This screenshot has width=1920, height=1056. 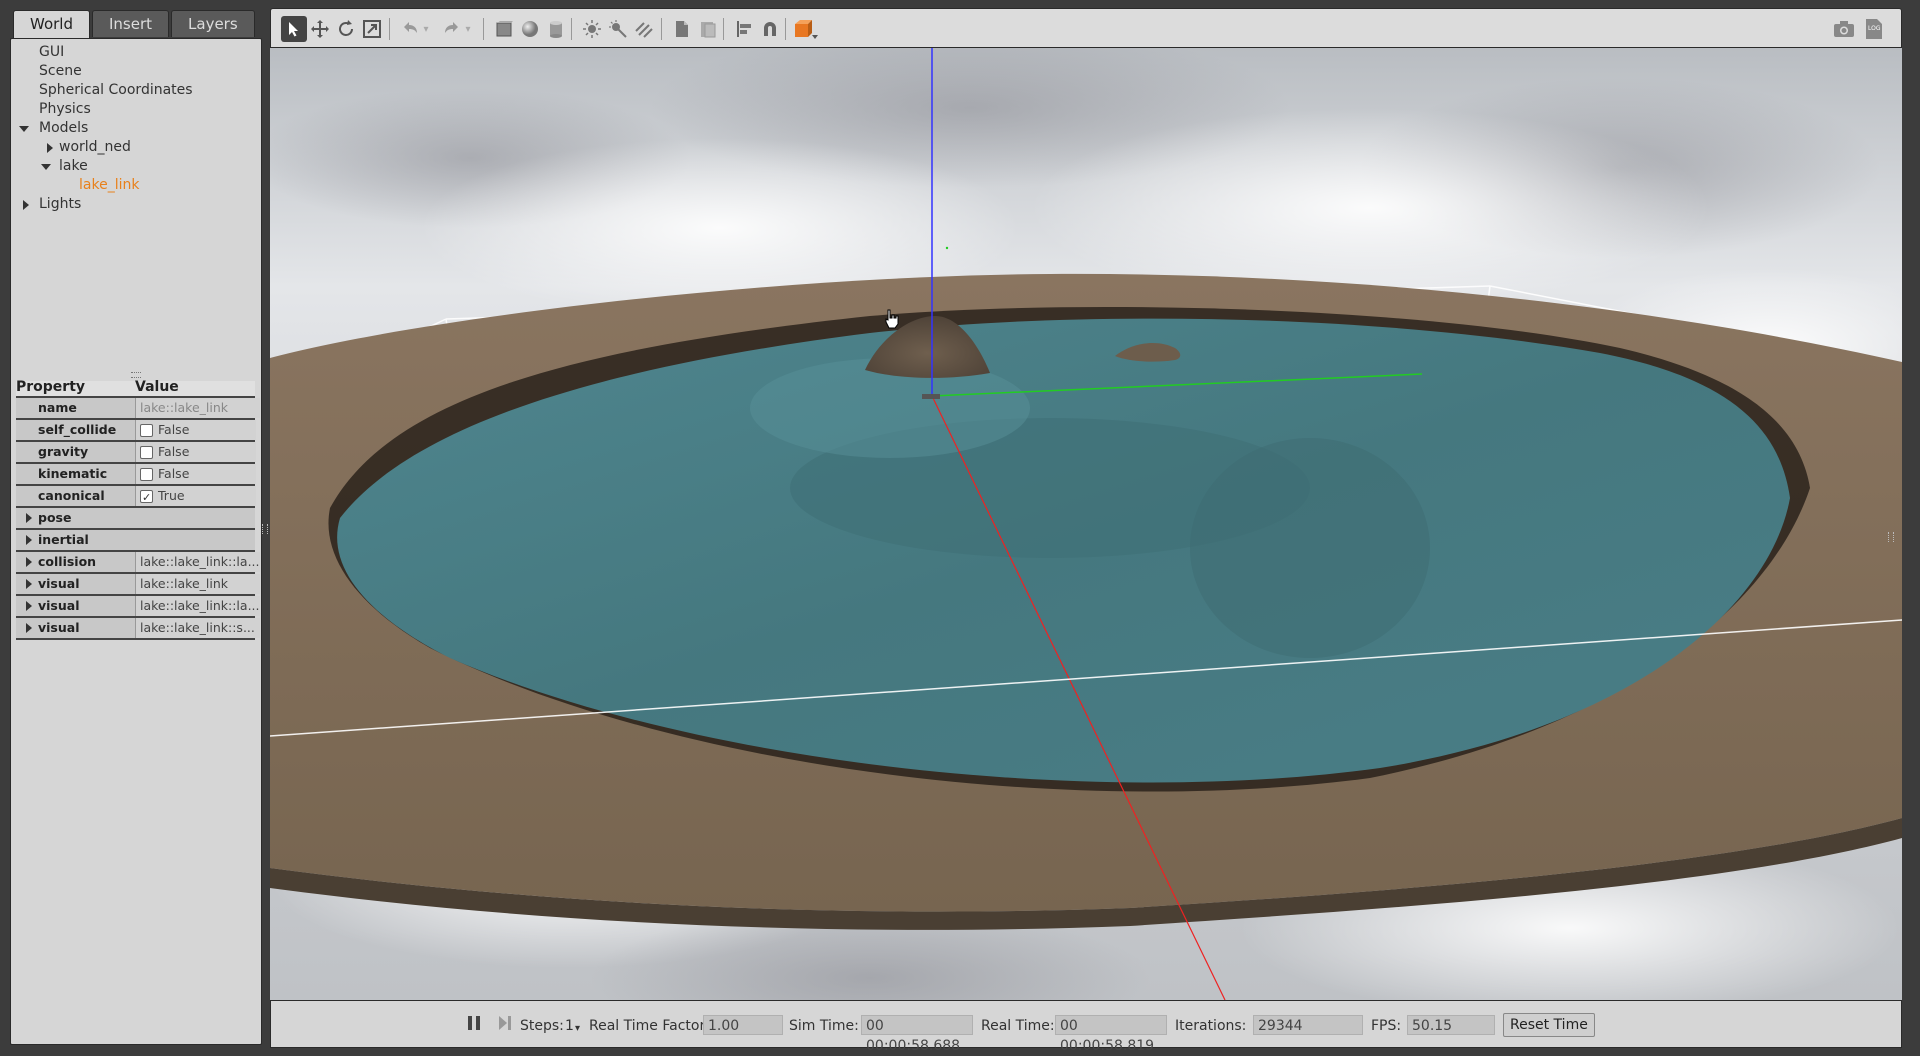 I want to click on rtf-value: 1.00, so click(x=743, y=1025).